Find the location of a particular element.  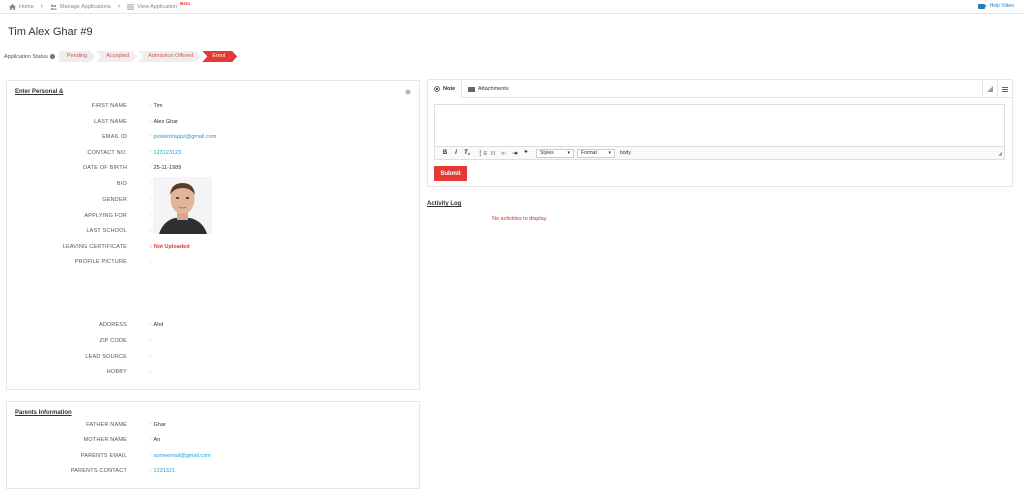

field-value-wrap: : Tim is located at coordinates (156, 106).